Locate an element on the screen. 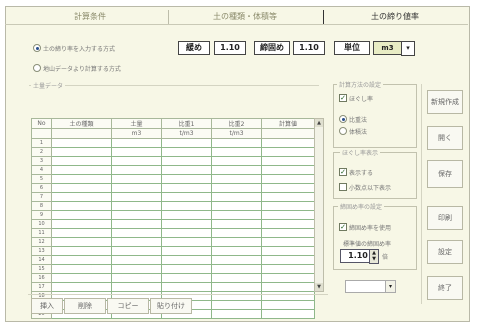 The width and height of the screenshot is (478, 329). row-header: 2 is located at coordinates (41, 152).